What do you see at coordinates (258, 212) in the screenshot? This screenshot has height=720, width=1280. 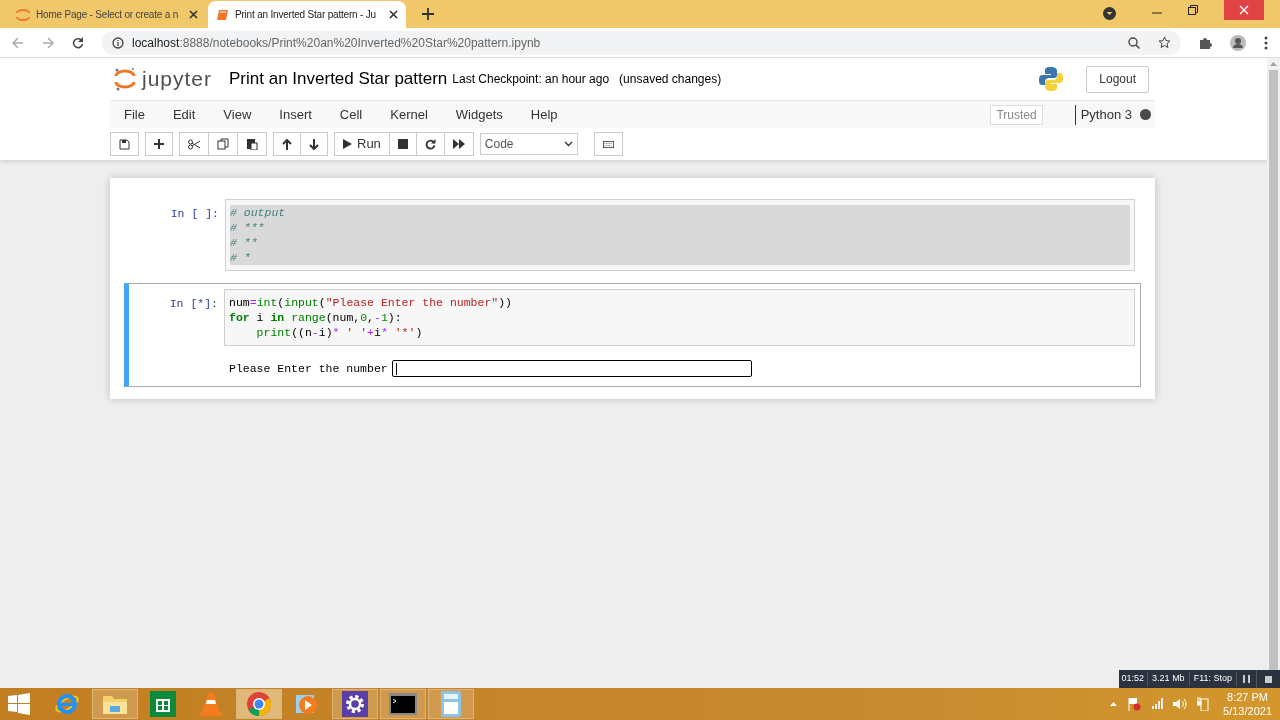 I see `code-line: # output` at bounding box center [258, 212].